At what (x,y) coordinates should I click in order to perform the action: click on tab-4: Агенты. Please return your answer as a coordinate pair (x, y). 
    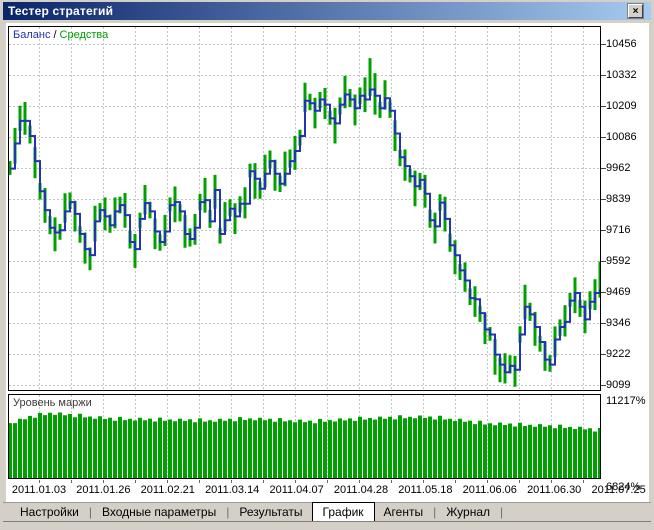
    Looking at the image, I should click on (404, 512).